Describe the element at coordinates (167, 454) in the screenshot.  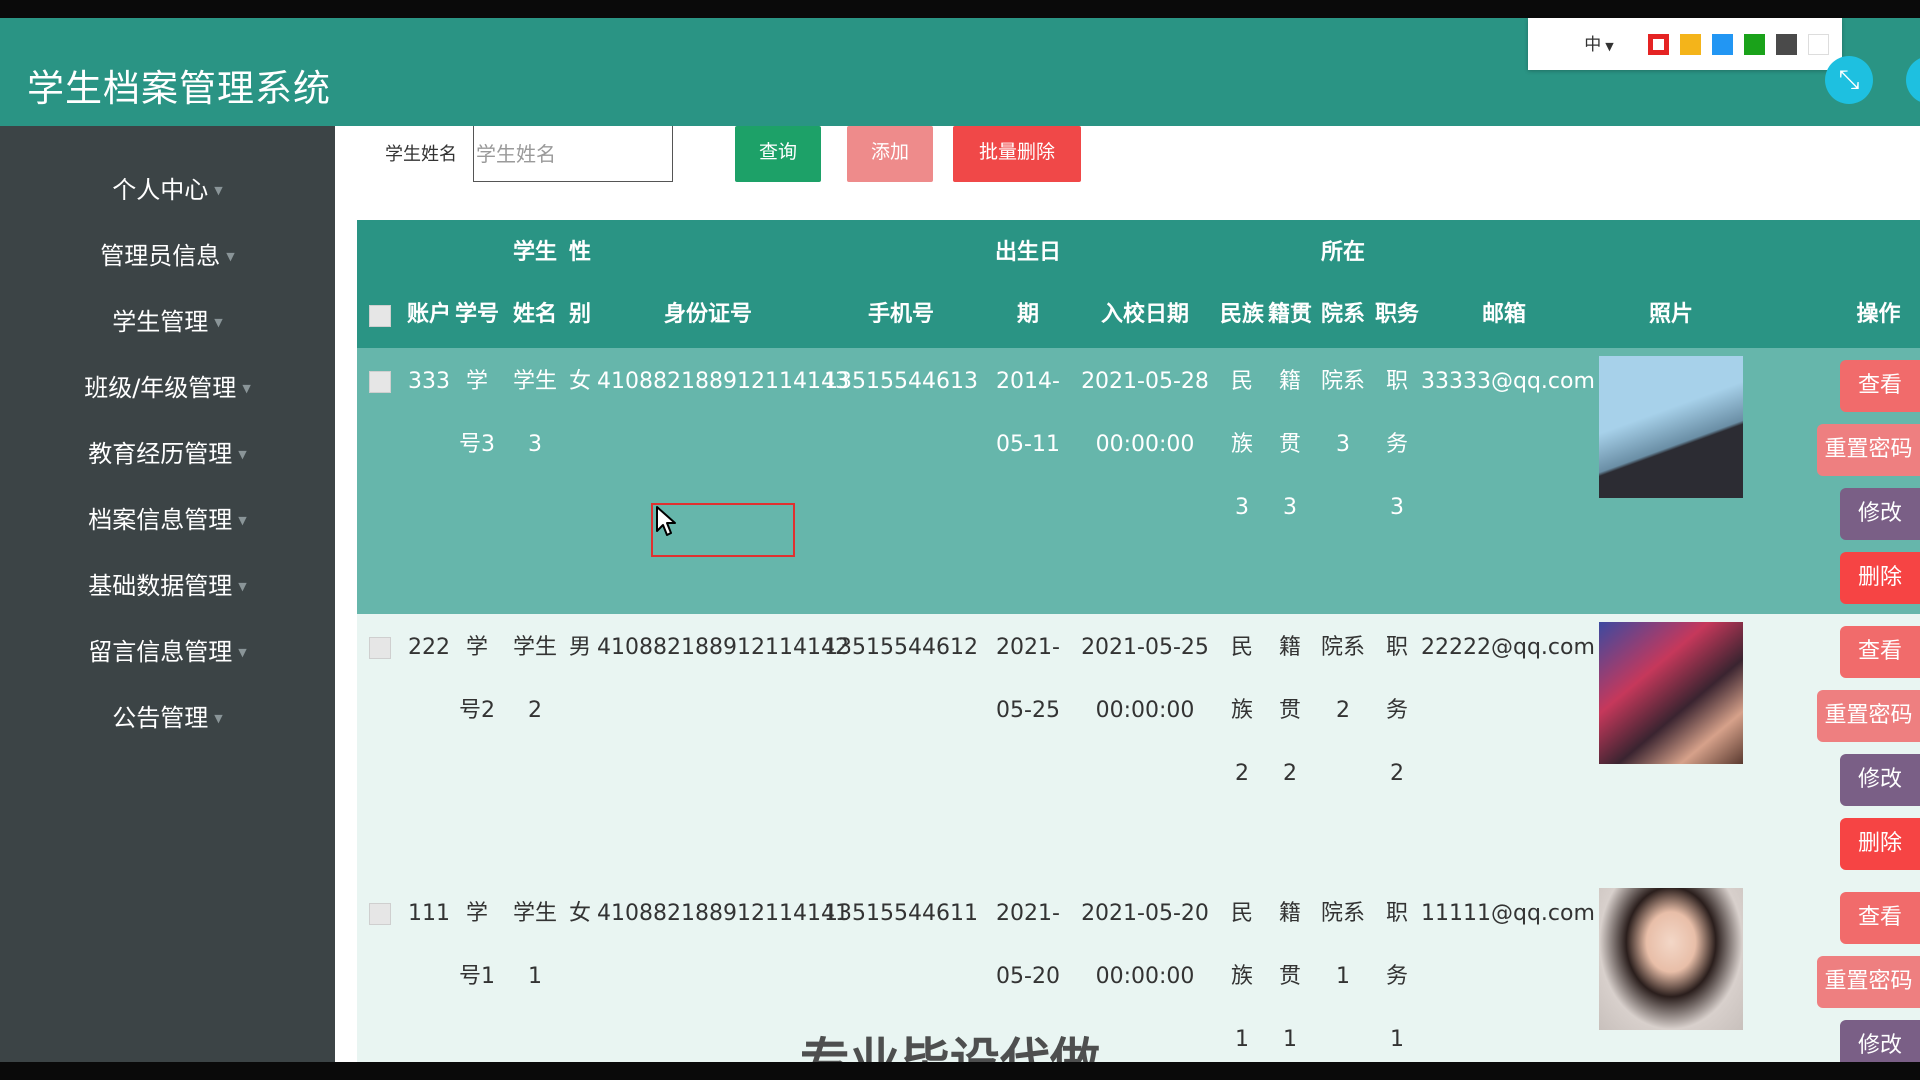
I see `sidebar-item-education-history: 教育经历管理 ▼` at that location.